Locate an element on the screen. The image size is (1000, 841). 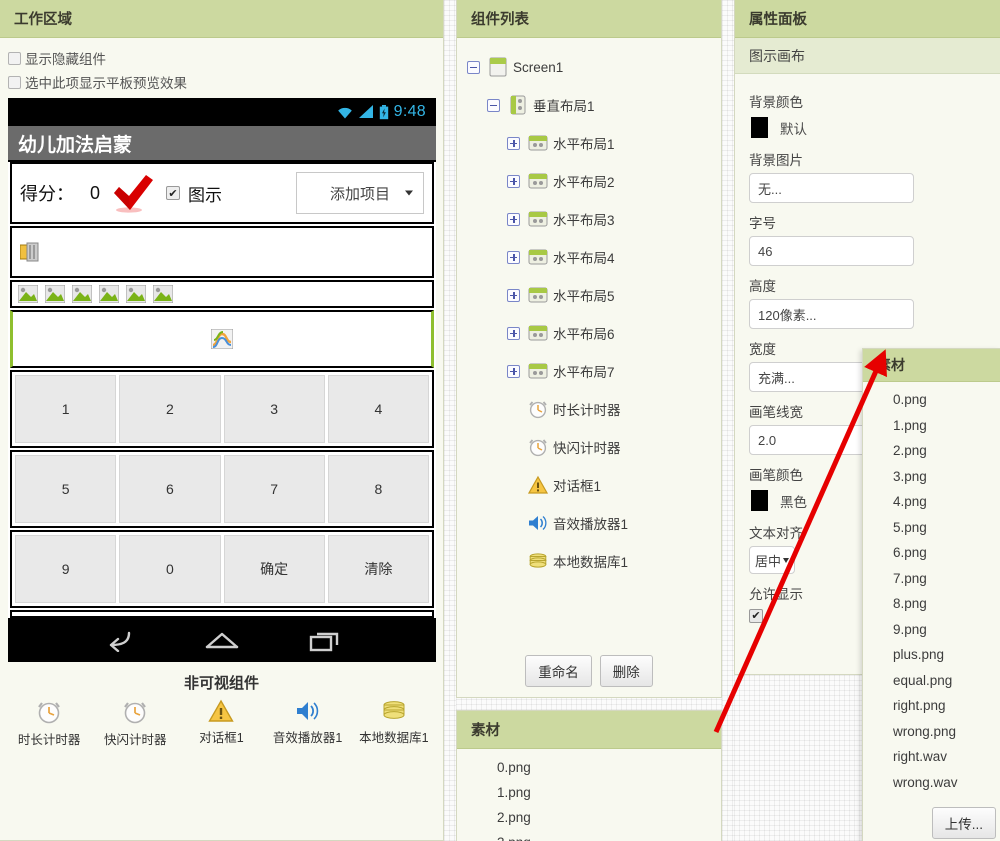
horizontal-arrangement-1: 得分： 0 ✔ 图示 添加项目 is located at coordinates (222, 193).